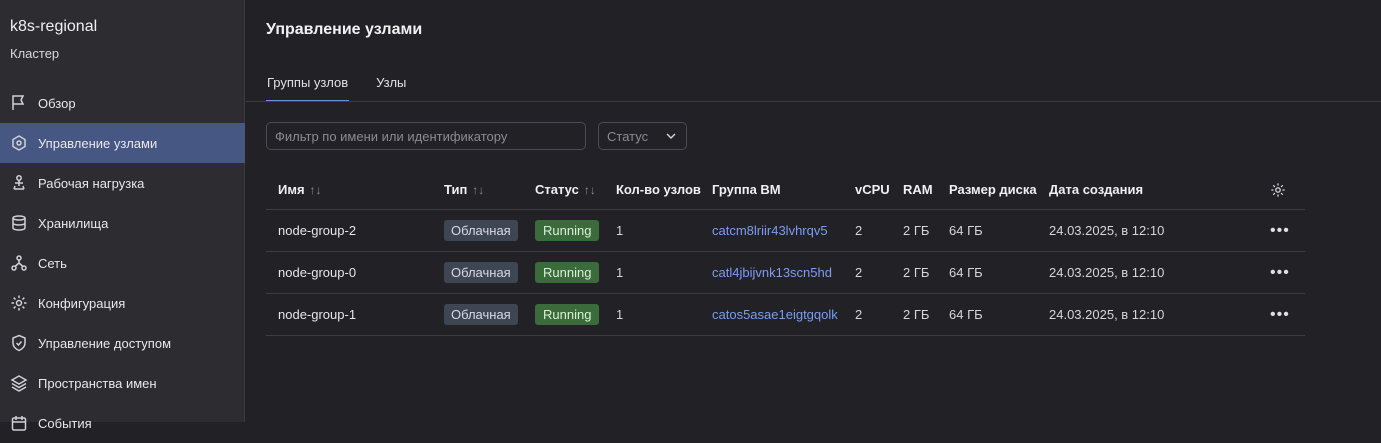 Image resolution: width=1381 pixels, height=443 pixels. What do you see at coordinates (97, 383) in the screenshot?
I see `sidebar-item-label: Пространства имен` at bounding box center [97, 383].